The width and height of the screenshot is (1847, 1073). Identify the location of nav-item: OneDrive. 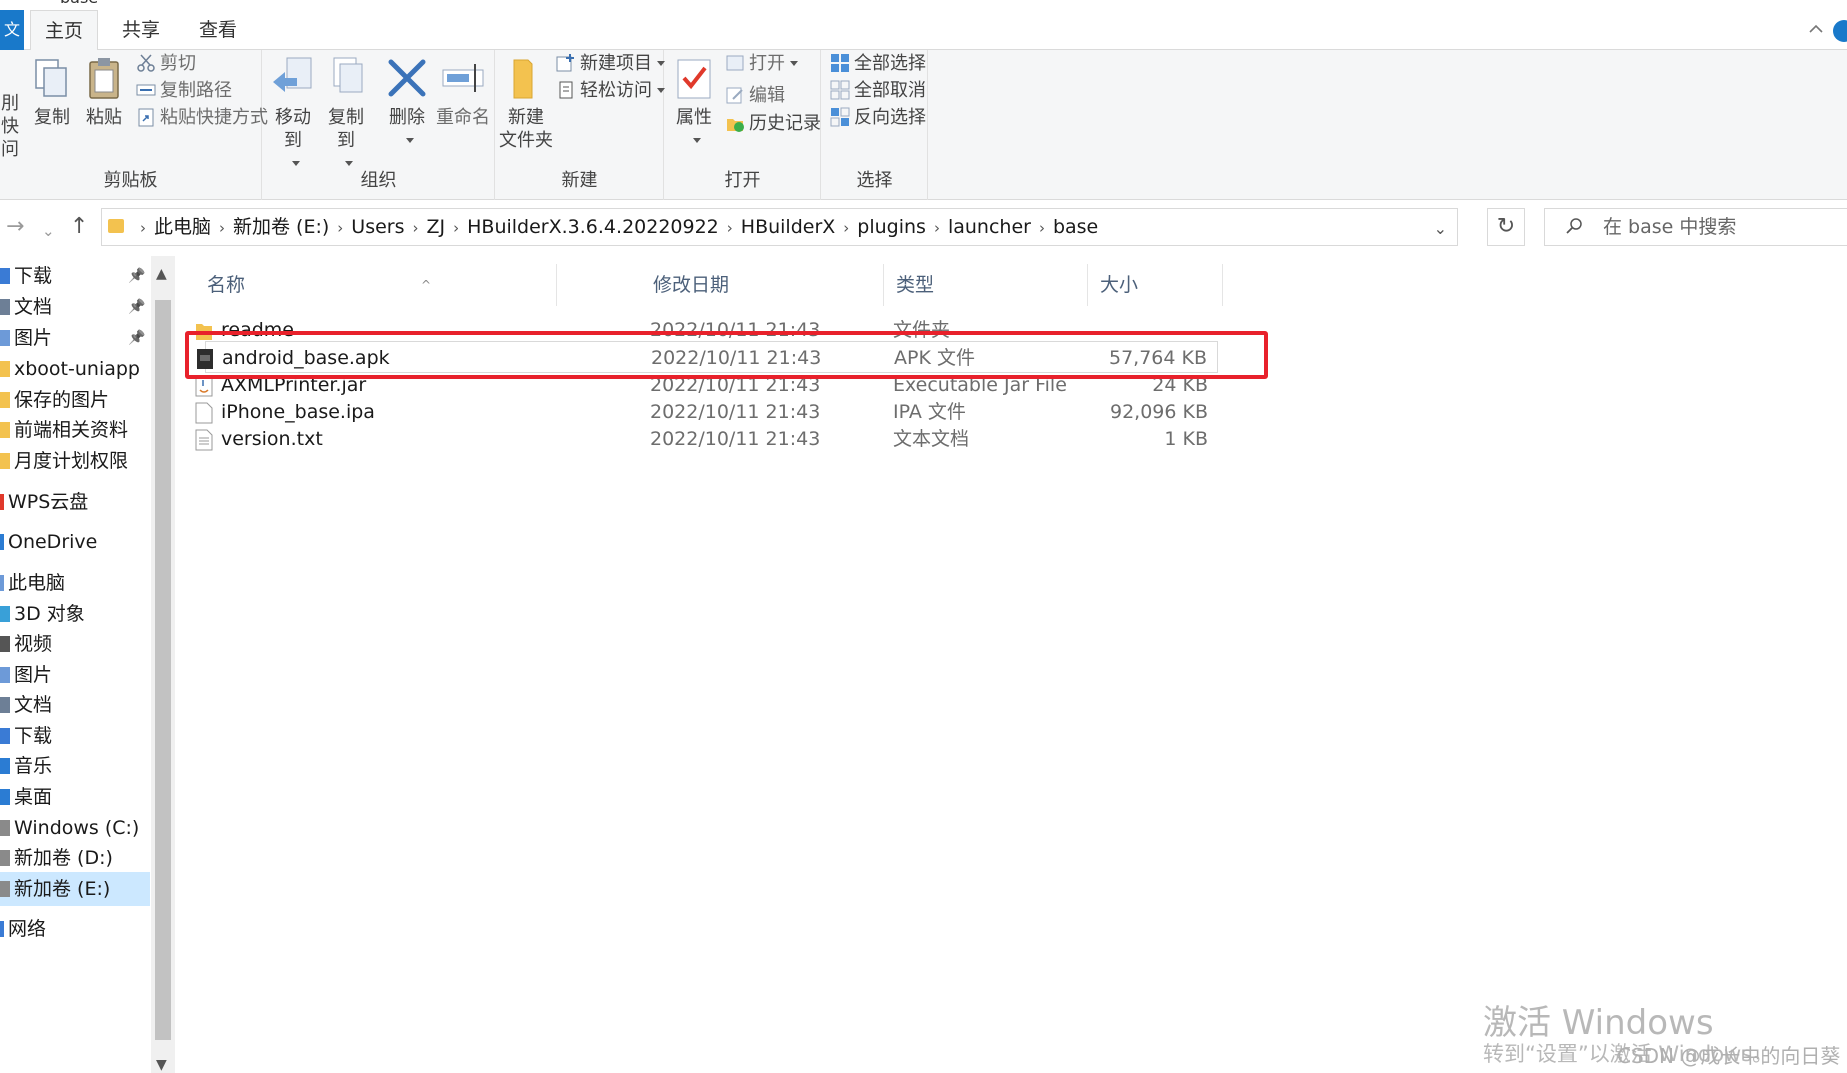
(75, 542).